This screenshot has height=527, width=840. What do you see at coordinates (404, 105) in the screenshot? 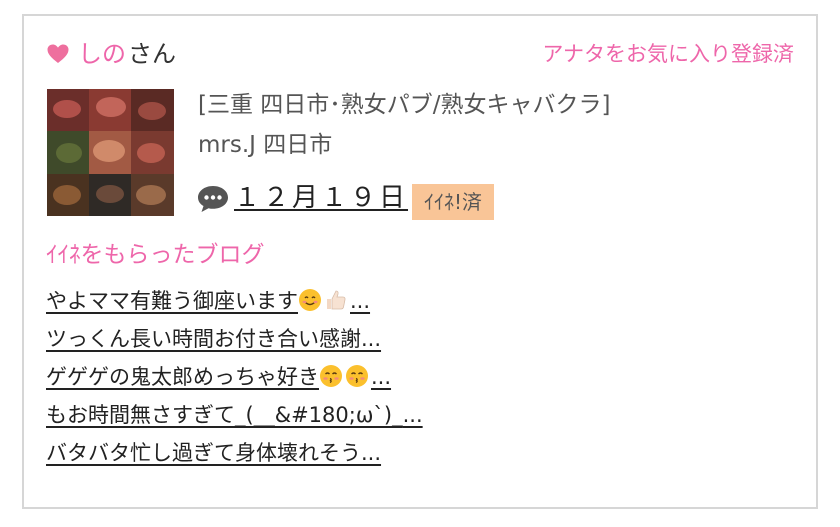
I see `shop-category: [三重 四日市･熟女パブ/熟女キャバクラ]` at bounding box center [404, 105].